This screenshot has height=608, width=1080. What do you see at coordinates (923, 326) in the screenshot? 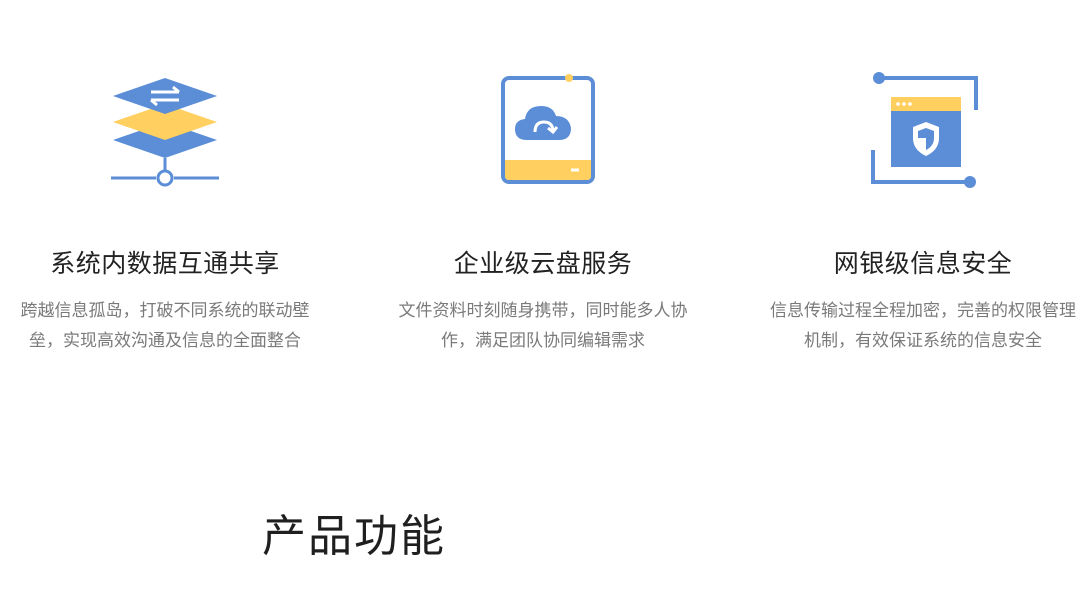
I see `feature-description: 信息传输过程全程加密，完善的权限管理机制，有效保证系统的信息安全` at bounding box center [923, 326].